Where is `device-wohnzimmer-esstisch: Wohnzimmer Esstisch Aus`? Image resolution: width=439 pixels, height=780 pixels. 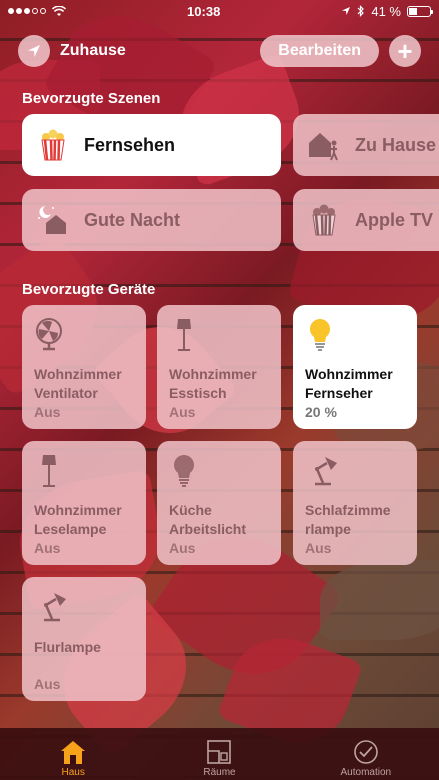
device-wohnzimmer-esstisch: Wohnzimmer Esstisch Aus is located at coordinates (219, 367).